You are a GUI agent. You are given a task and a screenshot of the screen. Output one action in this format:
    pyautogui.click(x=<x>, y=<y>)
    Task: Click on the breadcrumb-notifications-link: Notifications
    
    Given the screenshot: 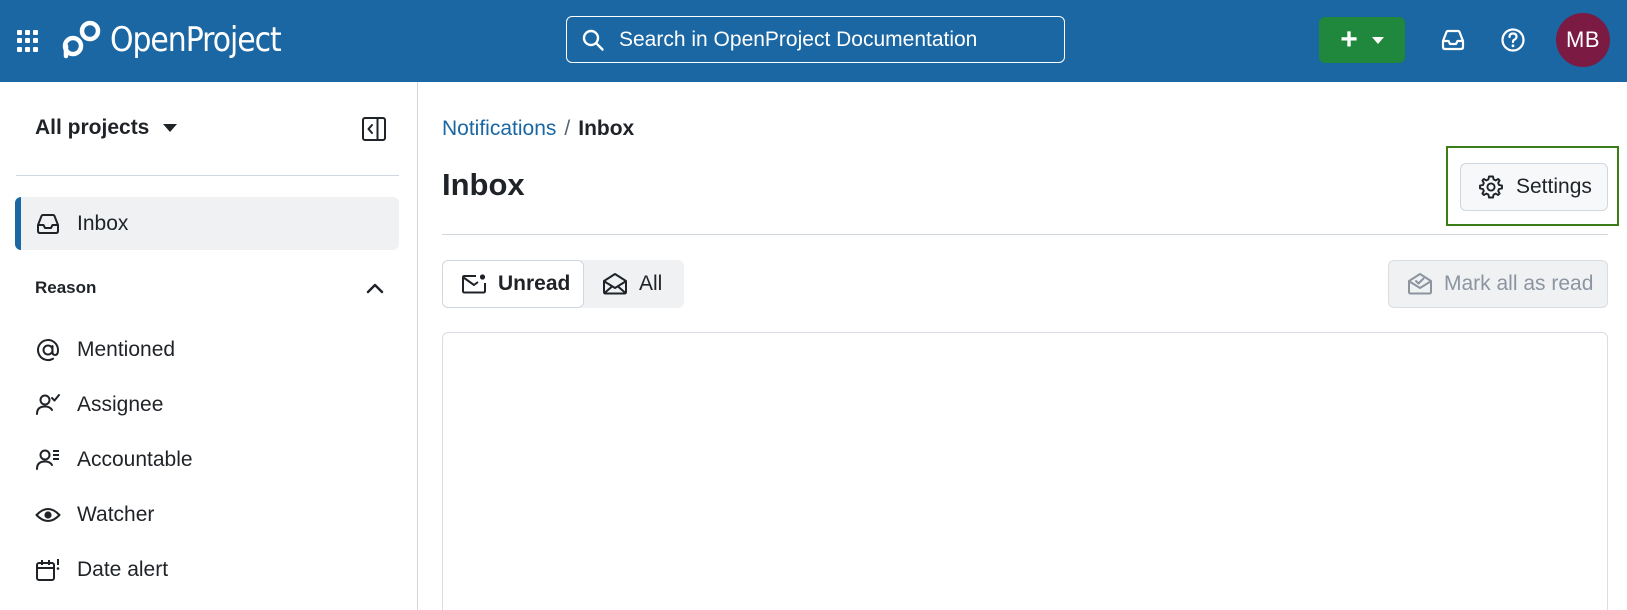 What is the action you would take?
    pyautogui.click(x=499, y=129)
    